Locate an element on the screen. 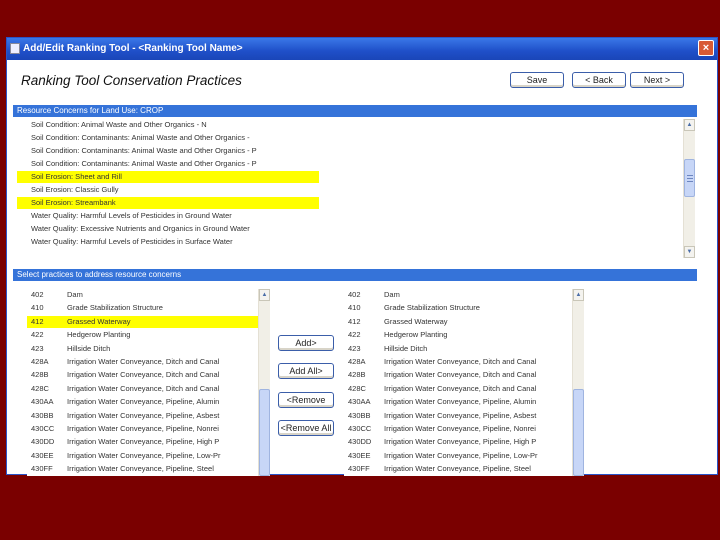 This screenshot has height=540, width=720. practice-code: 410 is located at coordinates (37, 308).